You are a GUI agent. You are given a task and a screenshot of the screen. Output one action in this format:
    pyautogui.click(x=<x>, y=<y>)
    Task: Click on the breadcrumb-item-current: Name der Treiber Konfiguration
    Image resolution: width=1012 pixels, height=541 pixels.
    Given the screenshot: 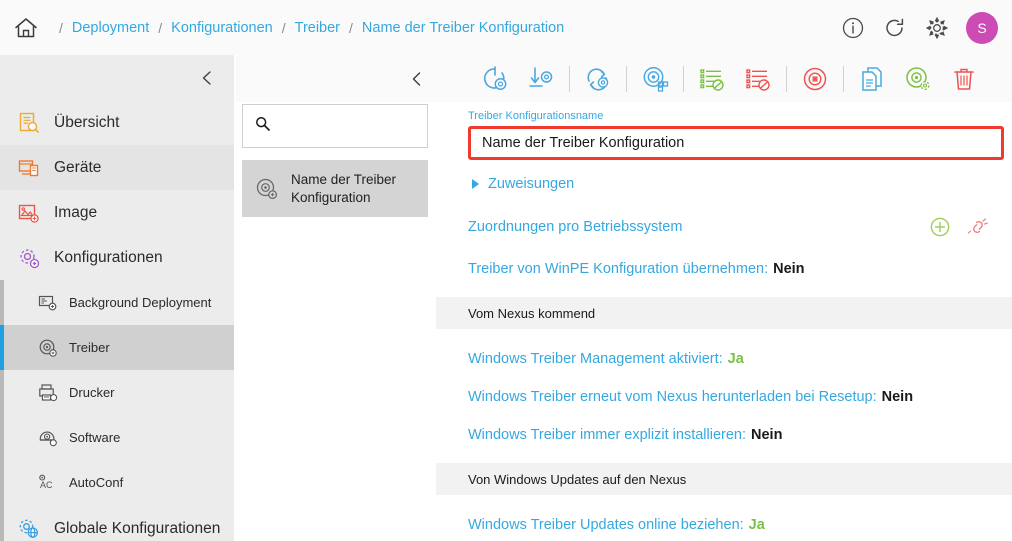 What is the action you would take?
    pyautogui.click(x=463, y=28)
    